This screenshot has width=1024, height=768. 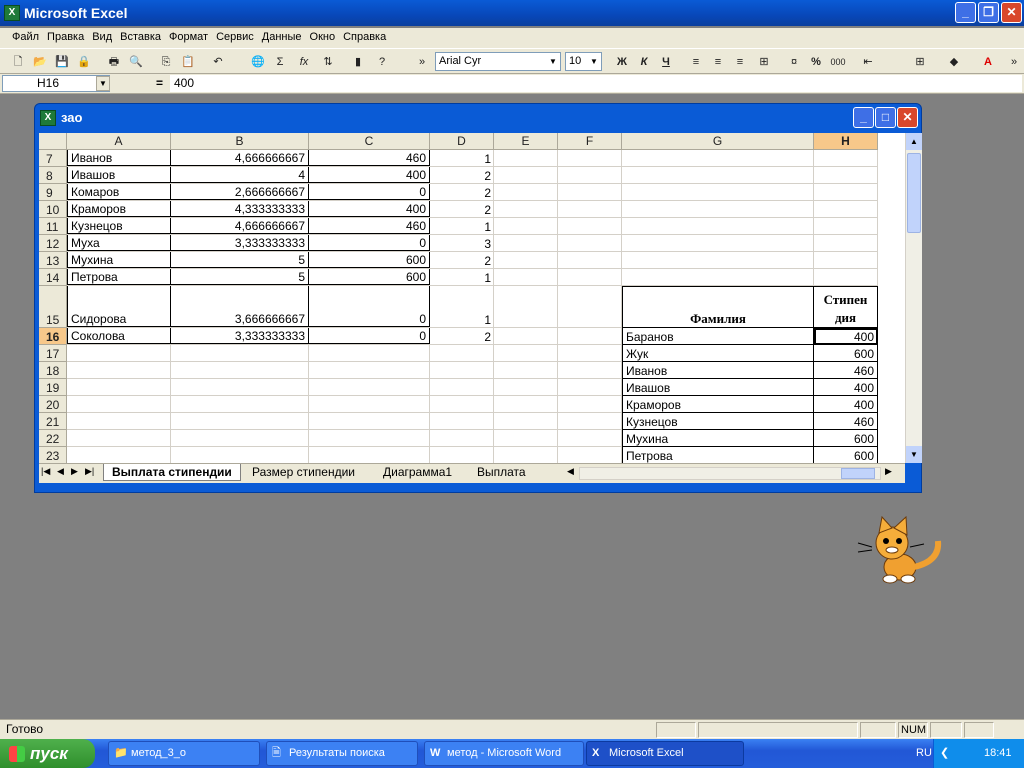 What do you see at coordinates (53, 243) in the screenshot?
I see `row-header: 12` at bounding box center [53, 243].